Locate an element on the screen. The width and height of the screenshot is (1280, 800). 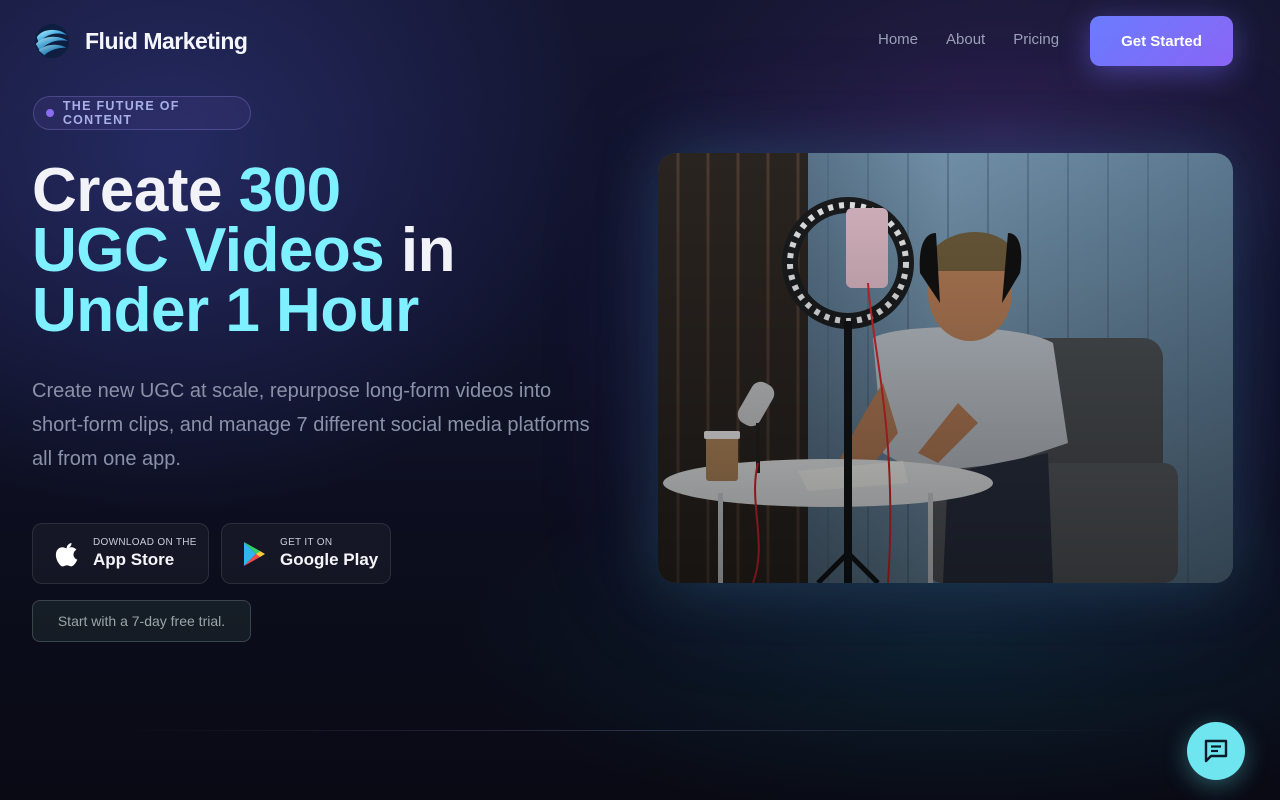
google-play-text: Get it on Google Play is located at coordinates (329, 553).